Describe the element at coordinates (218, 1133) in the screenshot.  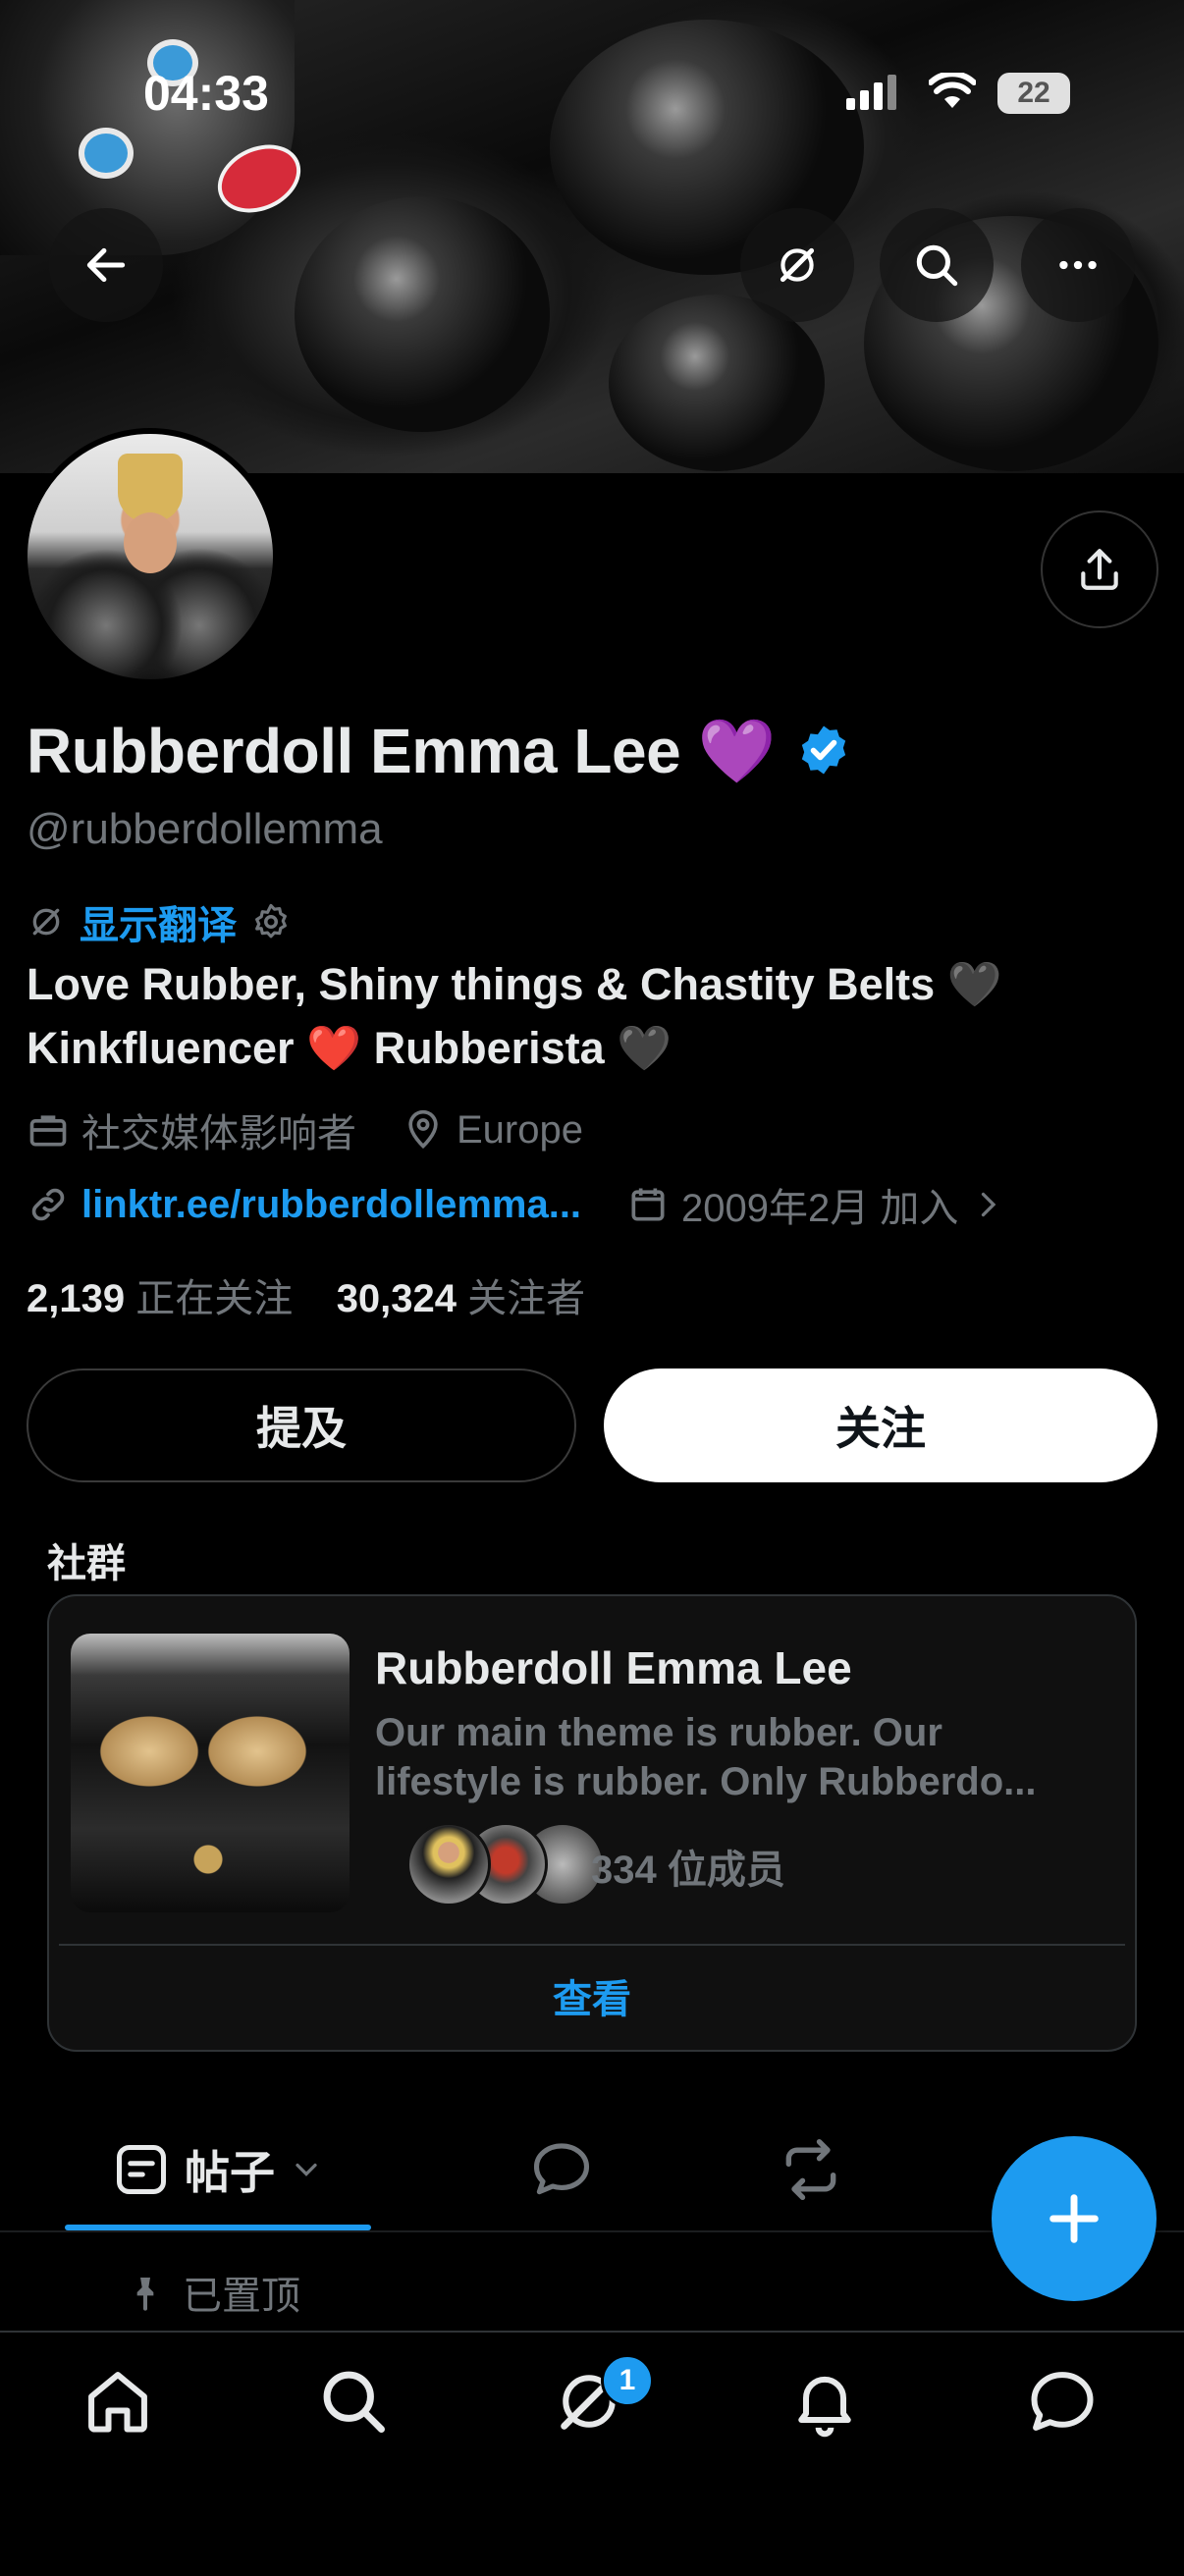
I see `profile-category: 社交媒体影响者` at that location.